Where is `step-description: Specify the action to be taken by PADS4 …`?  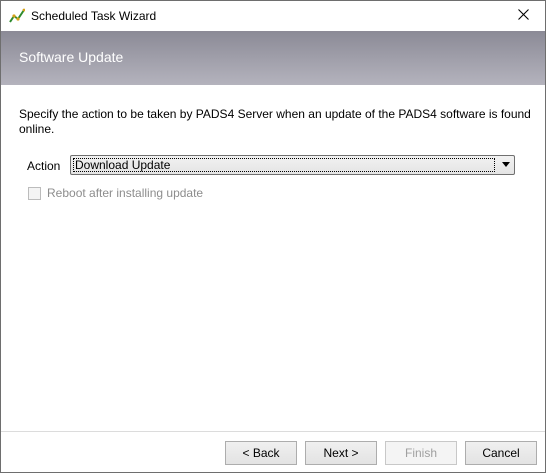
step-description: Specify the action to be taken by PADS4 … is located at coordinates (275, 121).